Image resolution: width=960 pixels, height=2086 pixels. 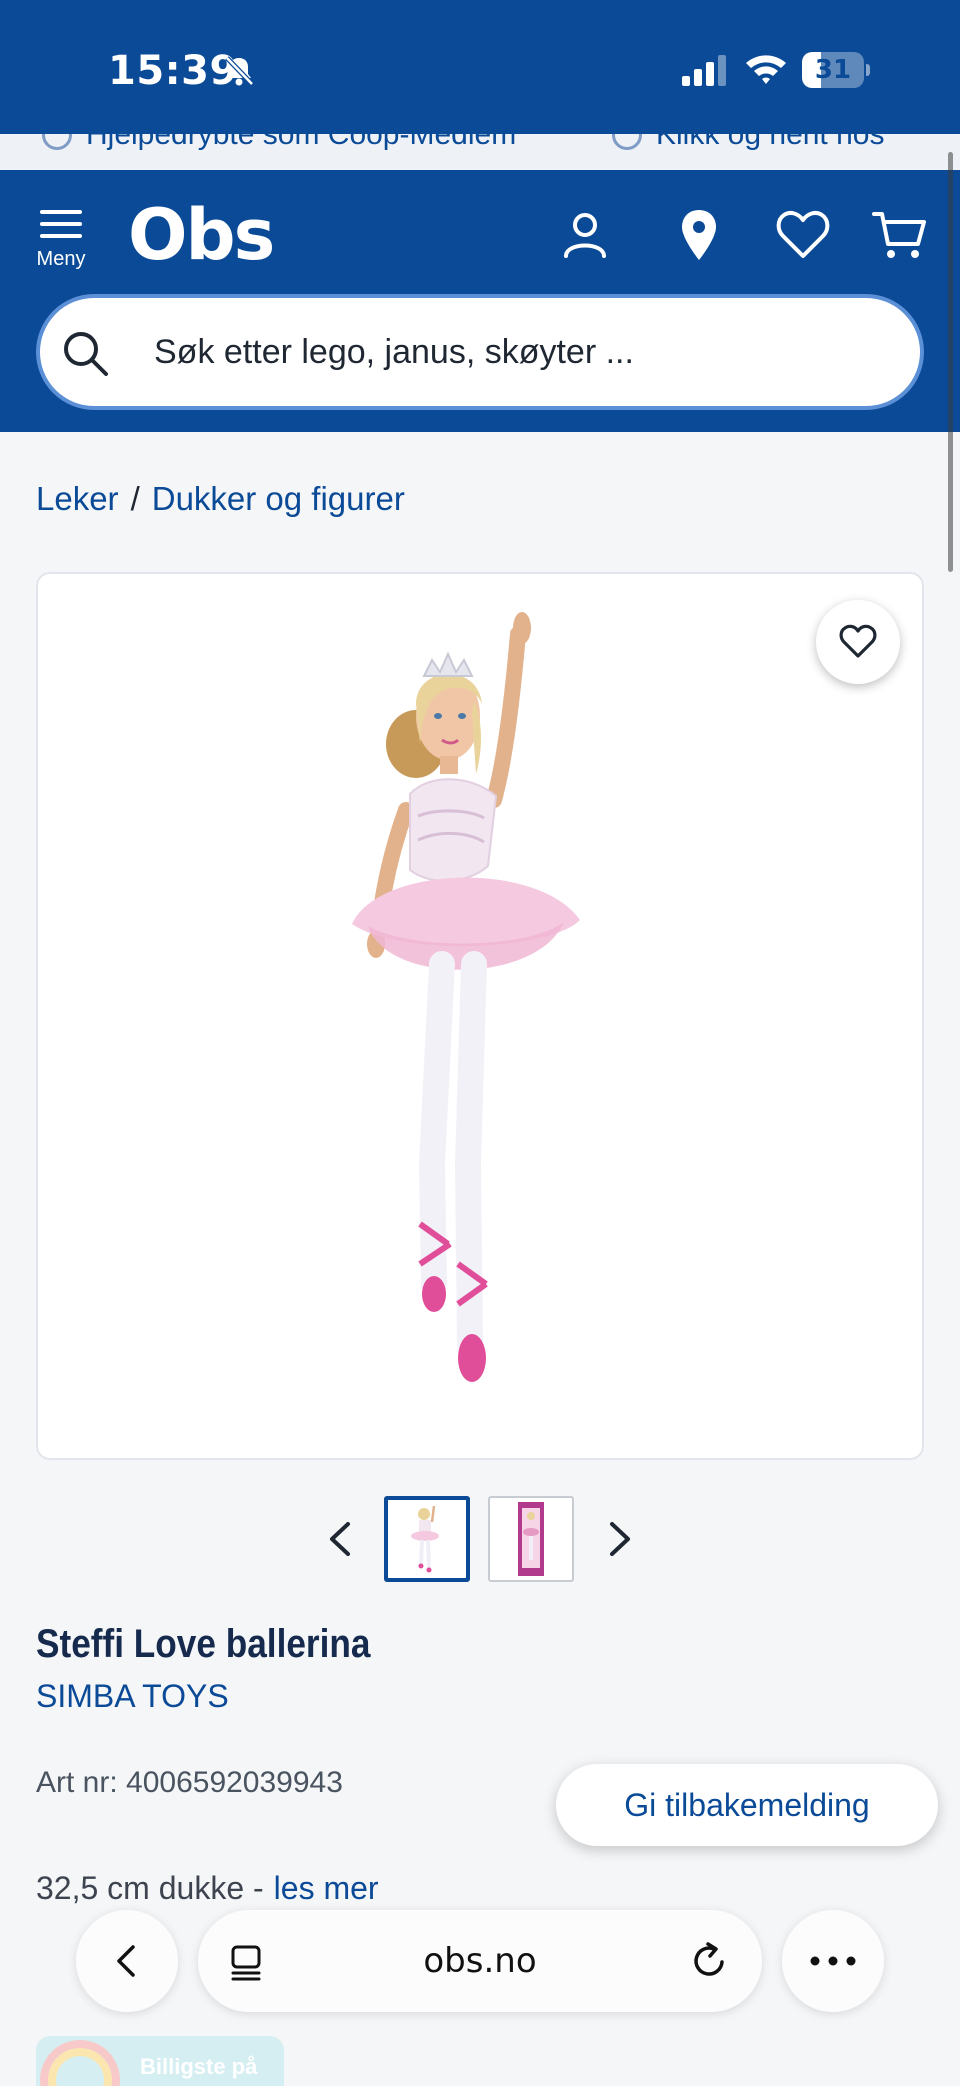 I want to click on obs-logo: Obs, so click(x=201, y=235).